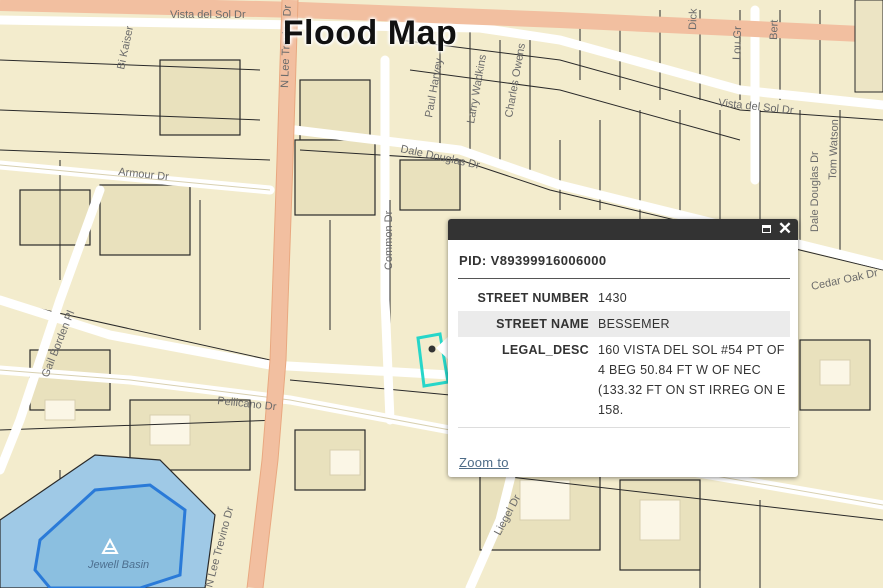 Image resolution: width=883 pixels, height=588 pixels. I want to click on street-label: Dale Douglas Dr, so click(815, 191).